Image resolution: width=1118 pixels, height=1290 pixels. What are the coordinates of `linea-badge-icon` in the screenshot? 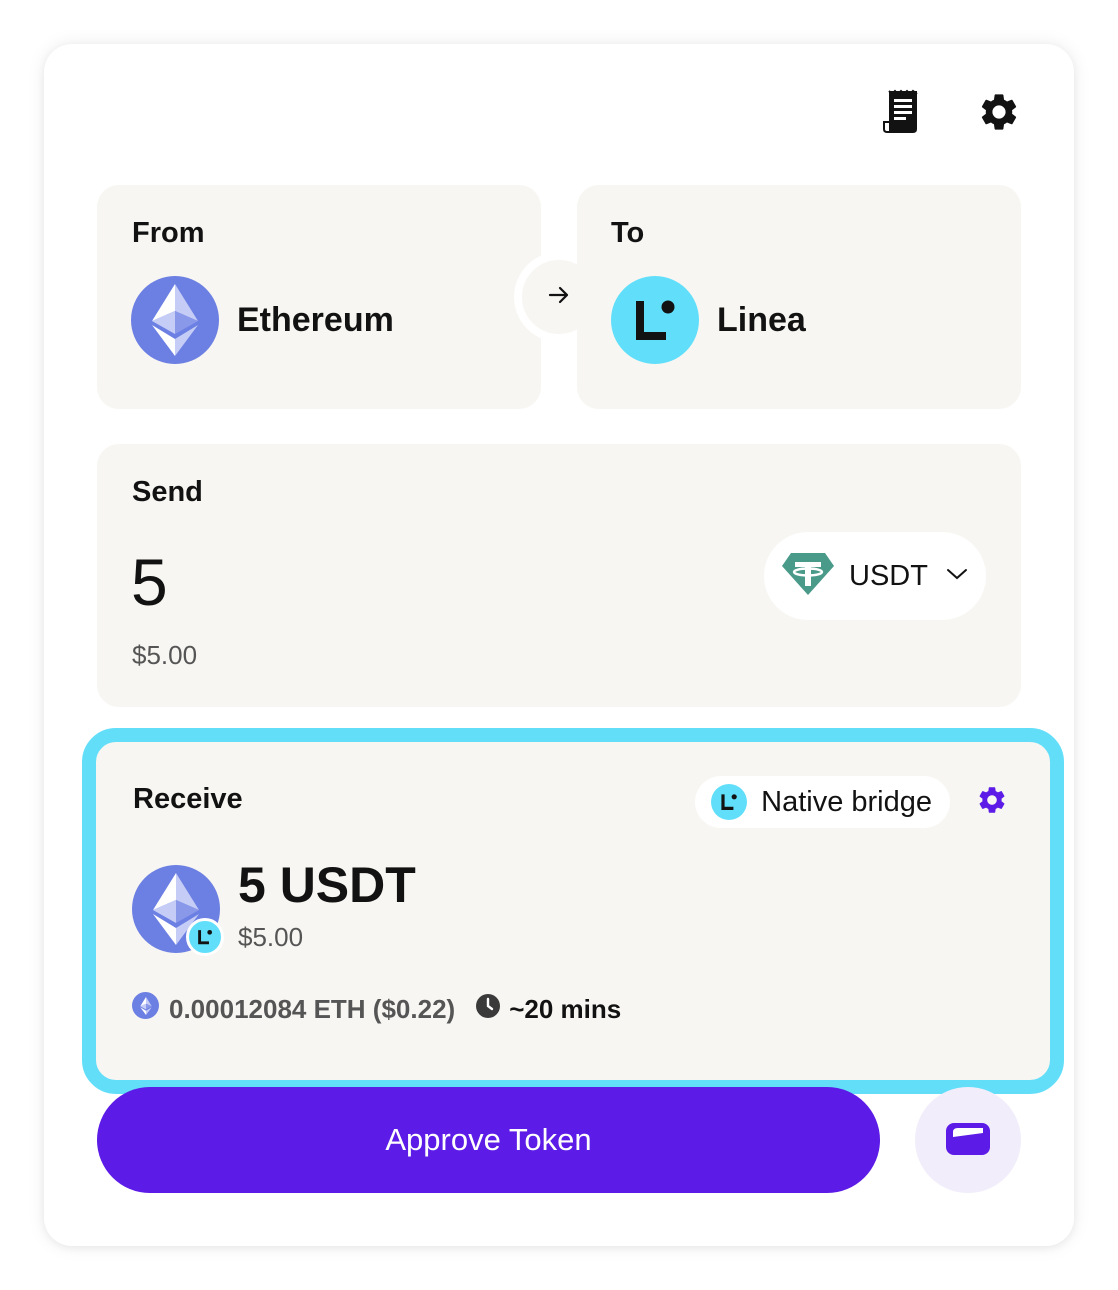 It's located at (205, 937).